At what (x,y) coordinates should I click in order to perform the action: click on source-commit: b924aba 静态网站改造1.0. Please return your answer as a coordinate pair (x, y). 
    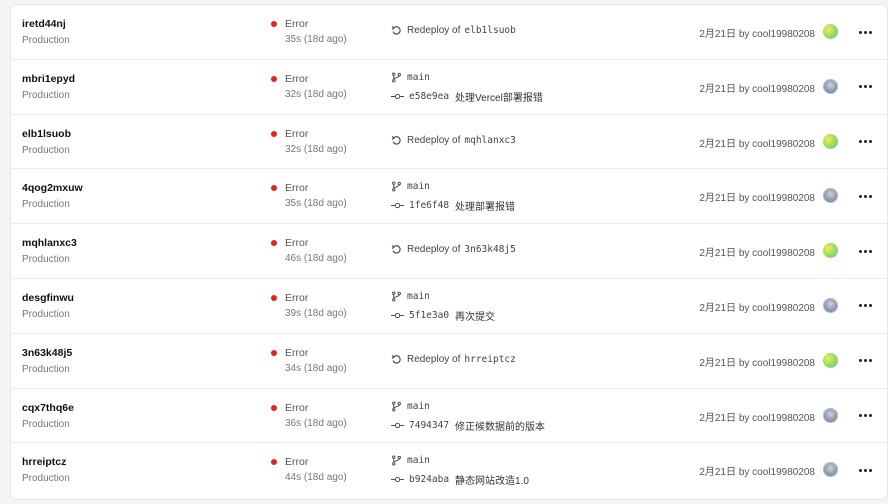
    Looking at the image, I should click on (460, 479).